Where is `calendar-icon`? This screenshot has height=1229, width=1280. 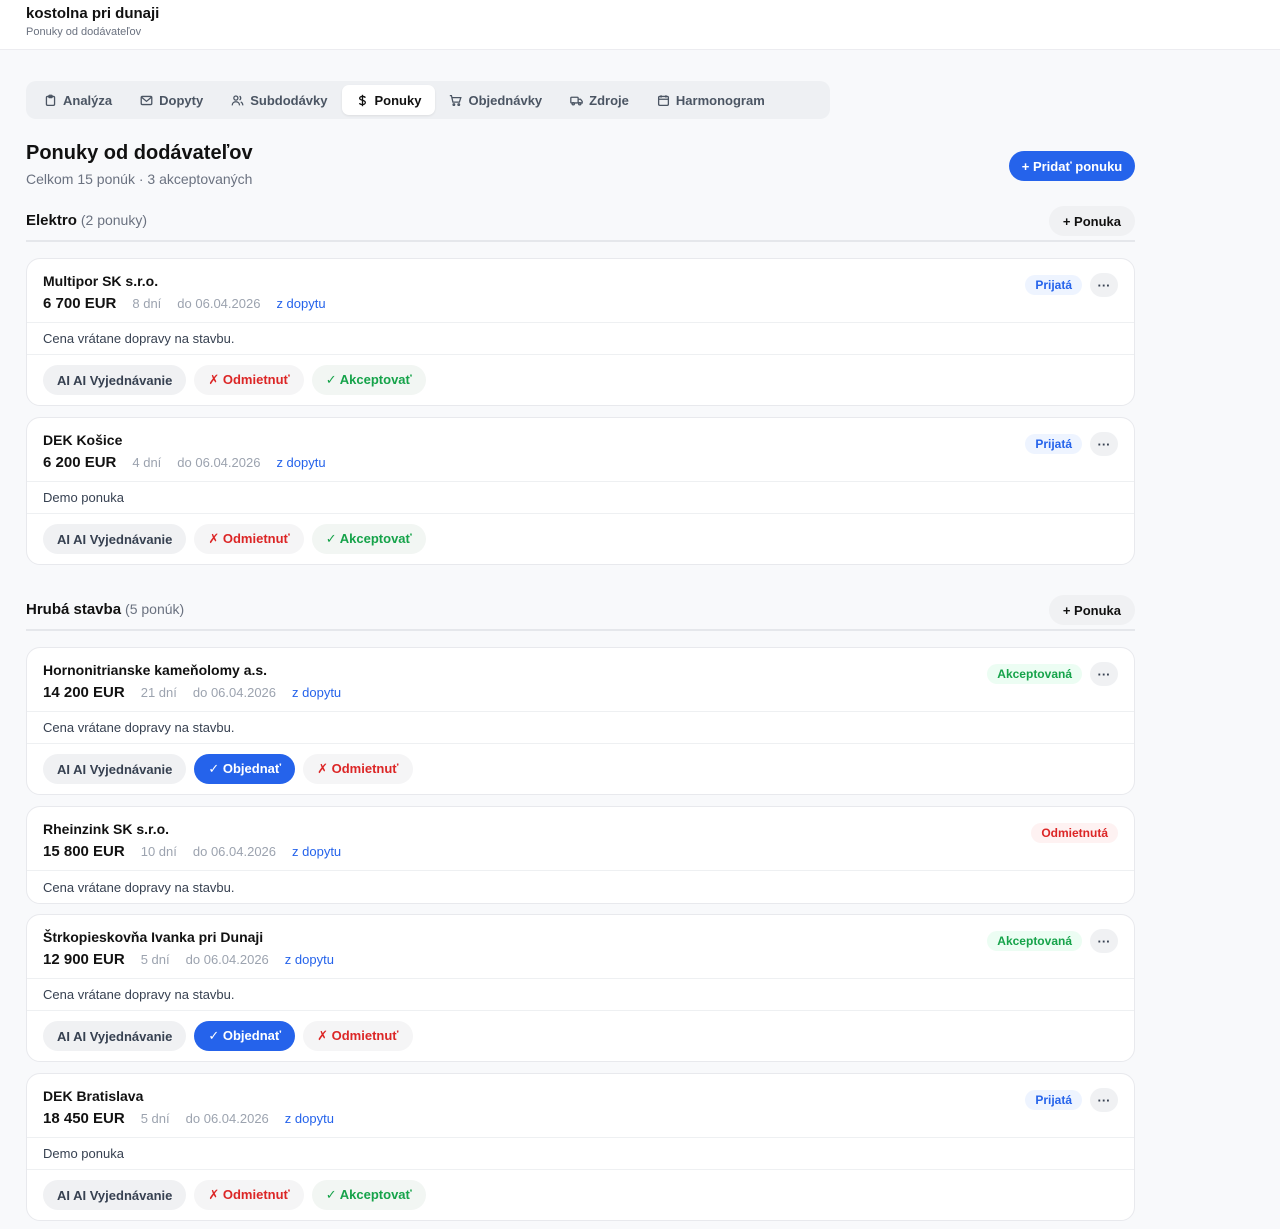 calendar-icon is located at coordinates (663, 100).